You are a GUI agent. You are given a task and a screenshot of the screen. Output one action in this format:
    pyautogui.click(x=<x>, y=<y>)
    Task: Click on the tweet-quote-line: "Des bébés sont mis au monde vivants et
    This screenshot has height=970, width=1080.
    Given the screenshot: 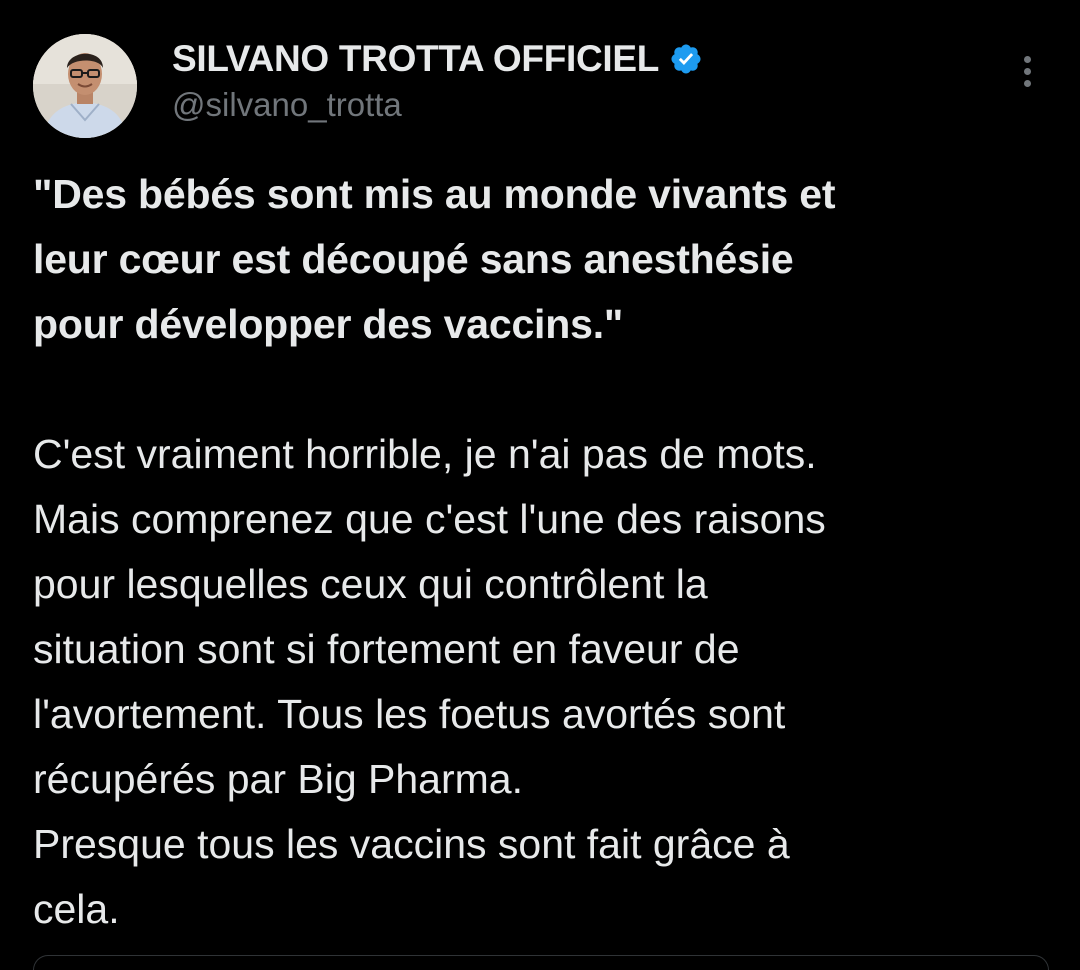 What is the action you would take?
    pyautogui.click(x=434, y=194)
    